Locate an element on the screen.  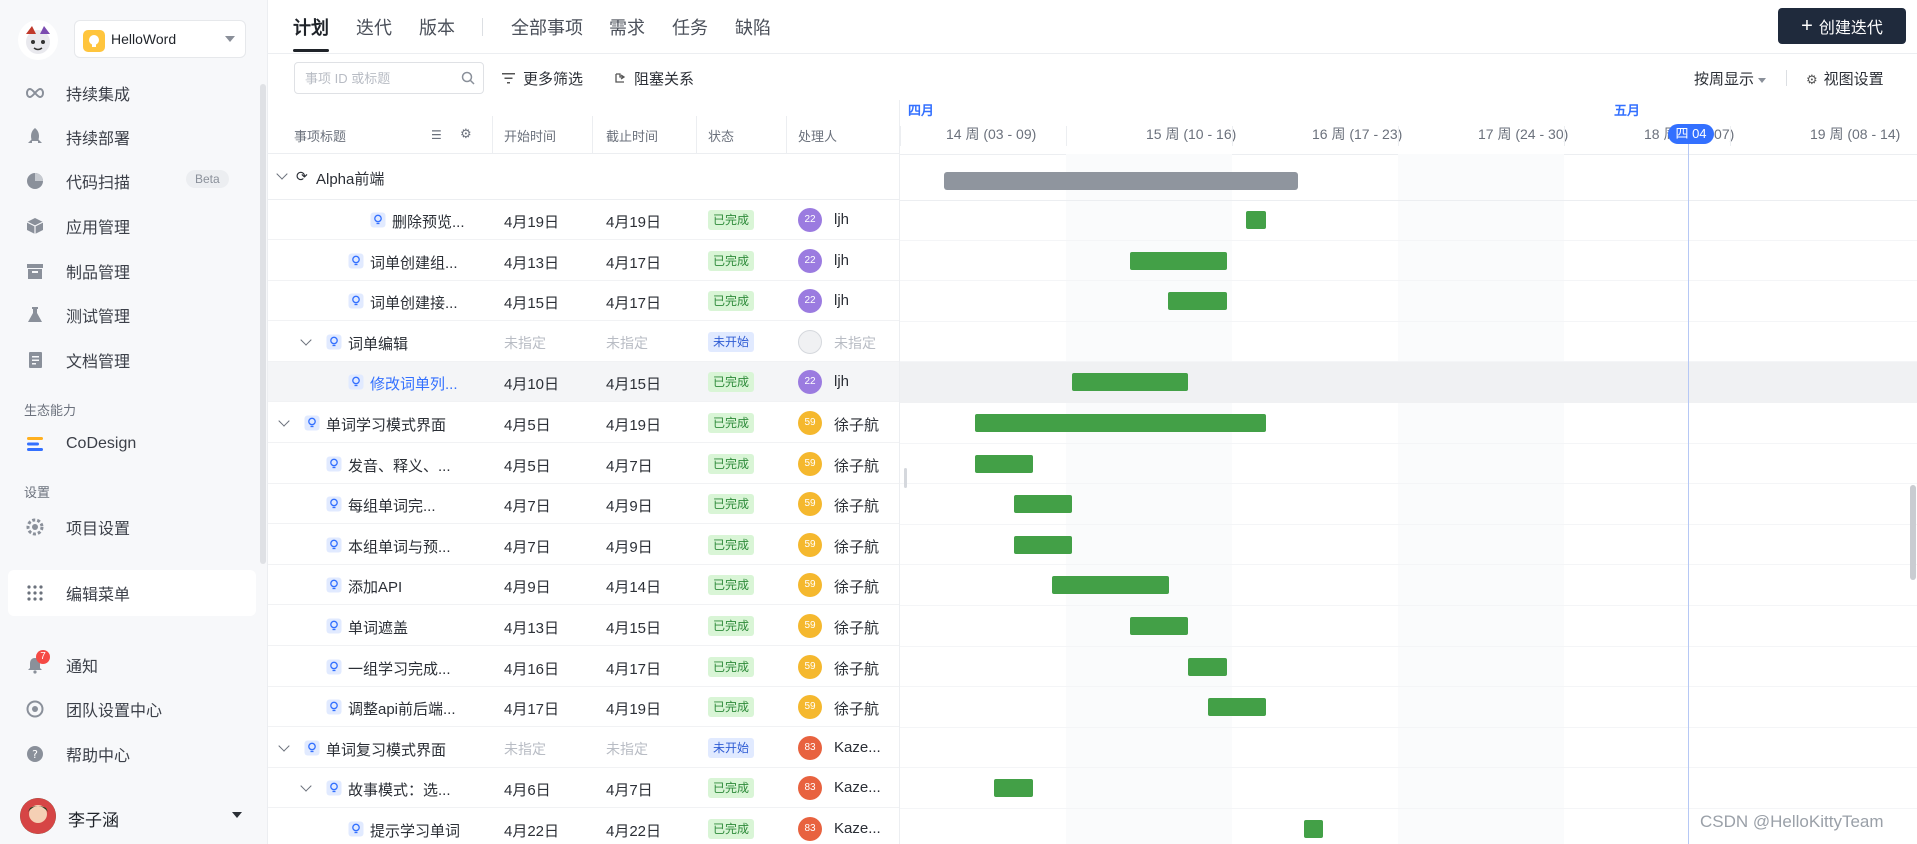
column-header-start: 开始时间 is located at coordinates (530, 135).